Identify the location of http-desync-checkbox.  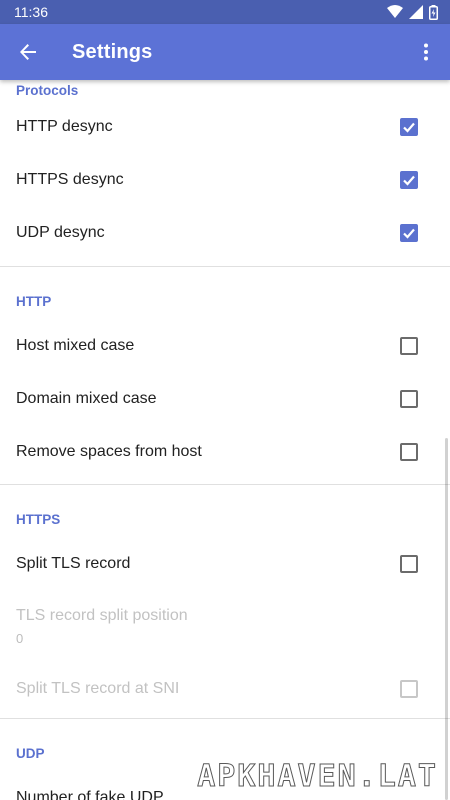
(409, 126).